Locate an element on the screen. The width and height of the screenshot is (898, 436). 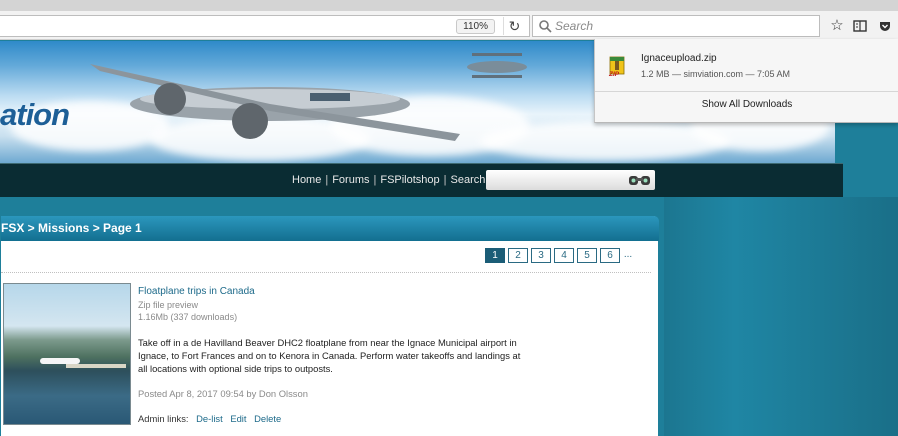
airplane-illustration is located at coordinates (275, 102).